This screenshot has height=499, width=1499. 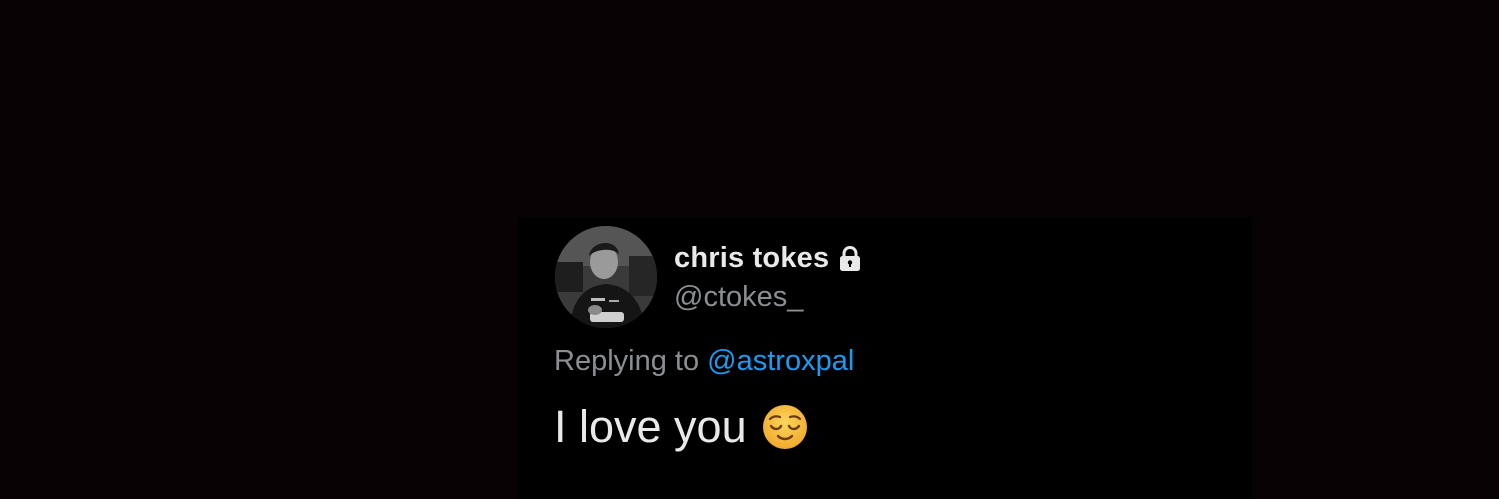 I want to click on avatar, so click(x=606, y=277).